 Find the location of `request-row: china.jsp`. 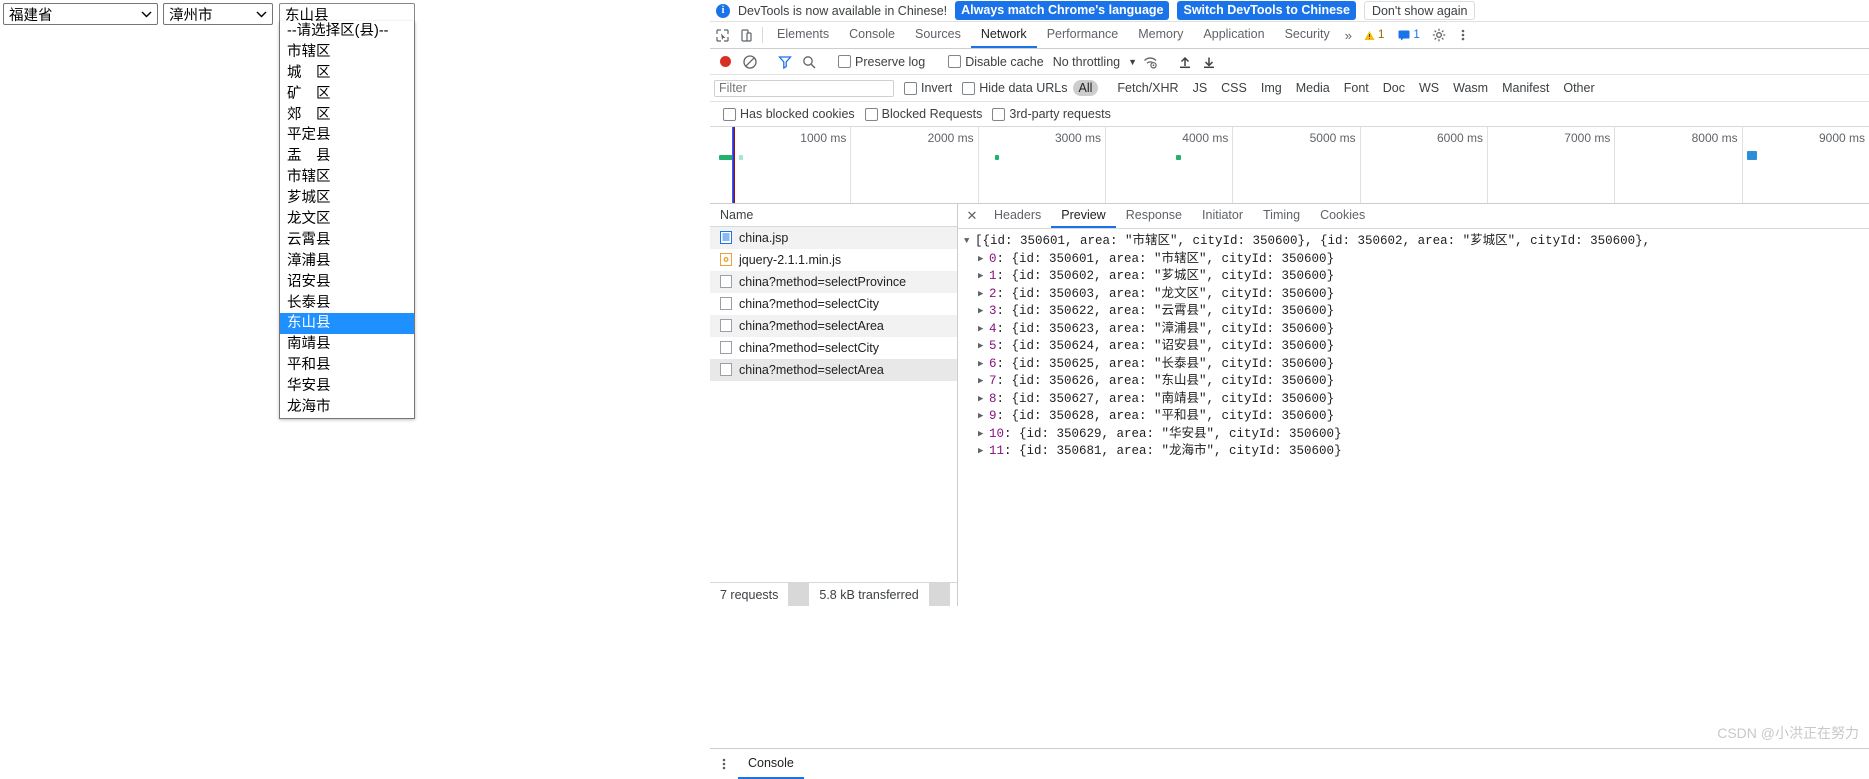

request-row: china.jsp is located at coordinates (833, 238).